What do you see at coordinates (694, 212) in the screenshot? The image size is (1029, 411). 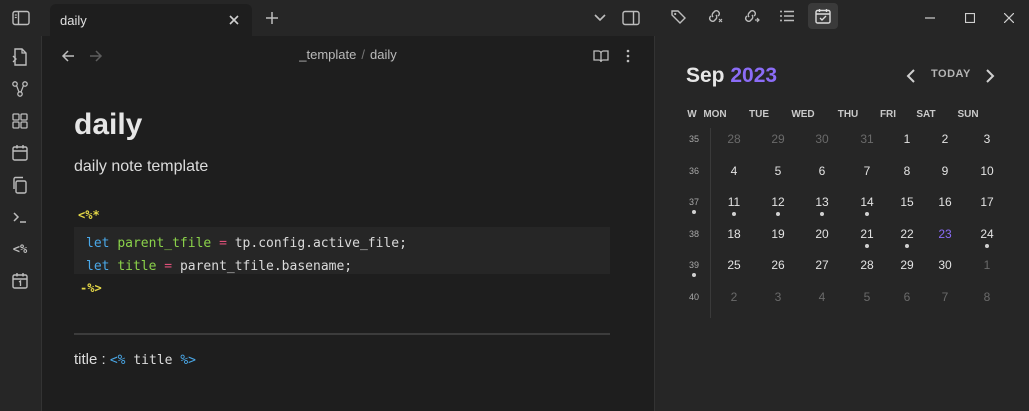 I see `week-note-dot` at bounding box center [694, 212].